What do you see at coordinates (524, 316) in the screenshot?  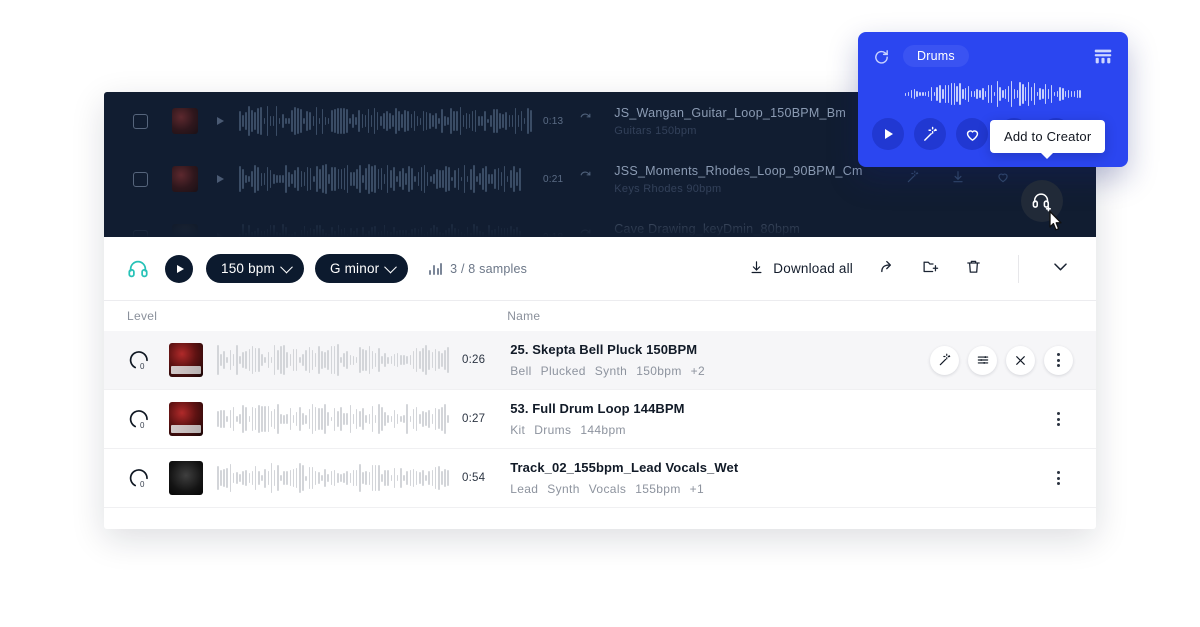 I see `column-name: Name` at bounding box center [524, 316].